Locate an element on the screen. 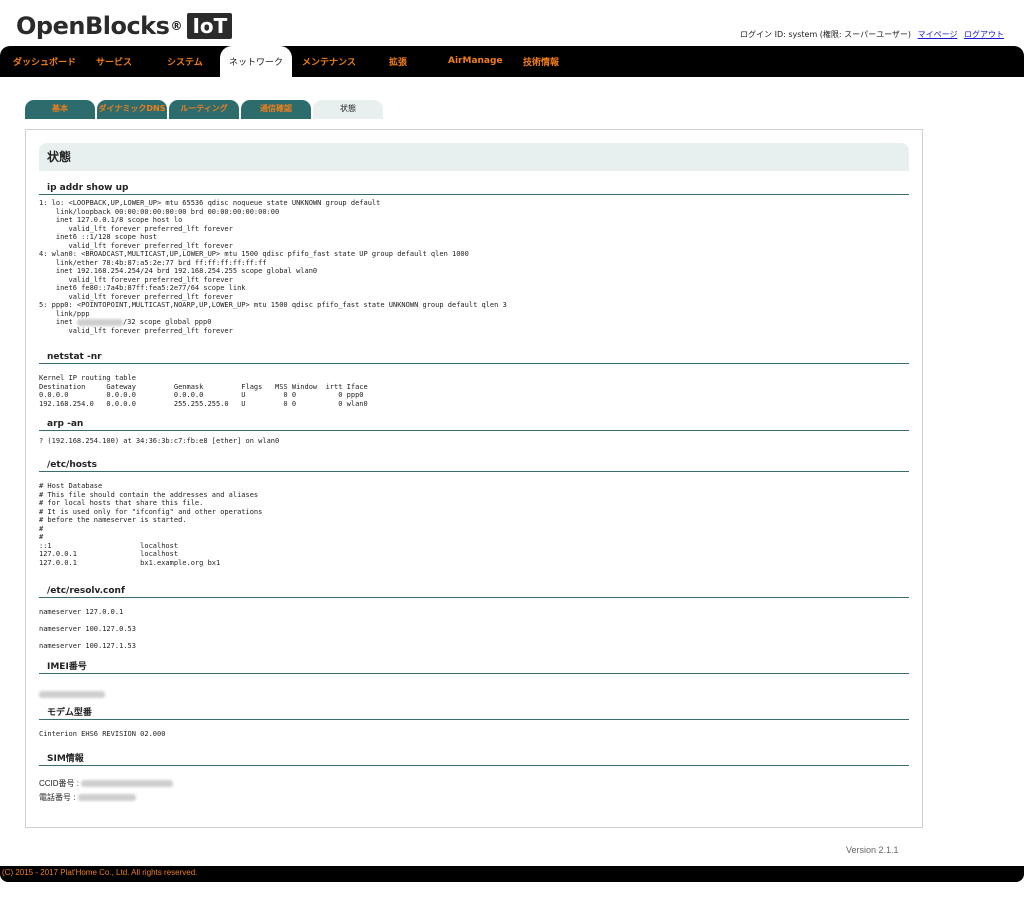 Image resolution: width=1024 pixels, height=912 pixels. modem-heading: モデム型番 is located at coordinates (474, 713).